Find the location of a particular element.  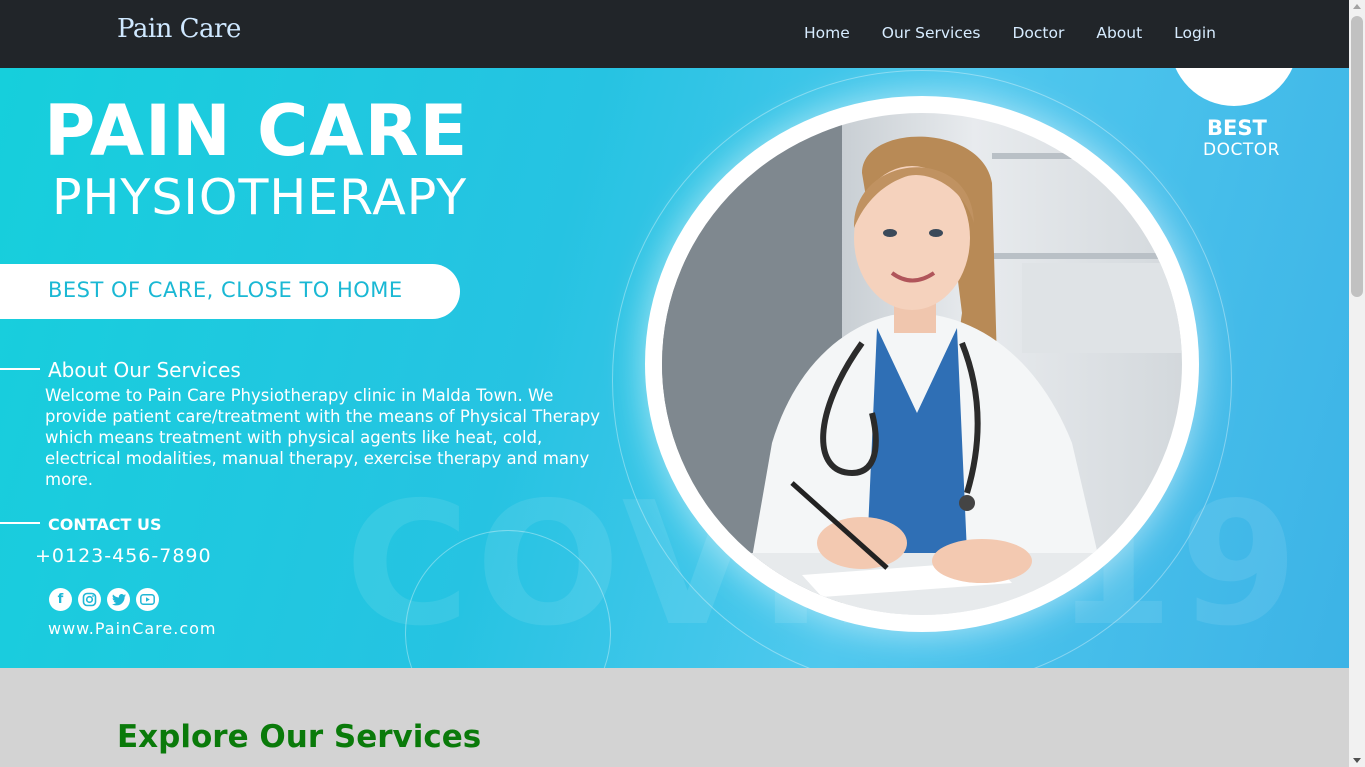

nav-links: Home Our Services Doctor About Login is located at coordinates (1010, 33).